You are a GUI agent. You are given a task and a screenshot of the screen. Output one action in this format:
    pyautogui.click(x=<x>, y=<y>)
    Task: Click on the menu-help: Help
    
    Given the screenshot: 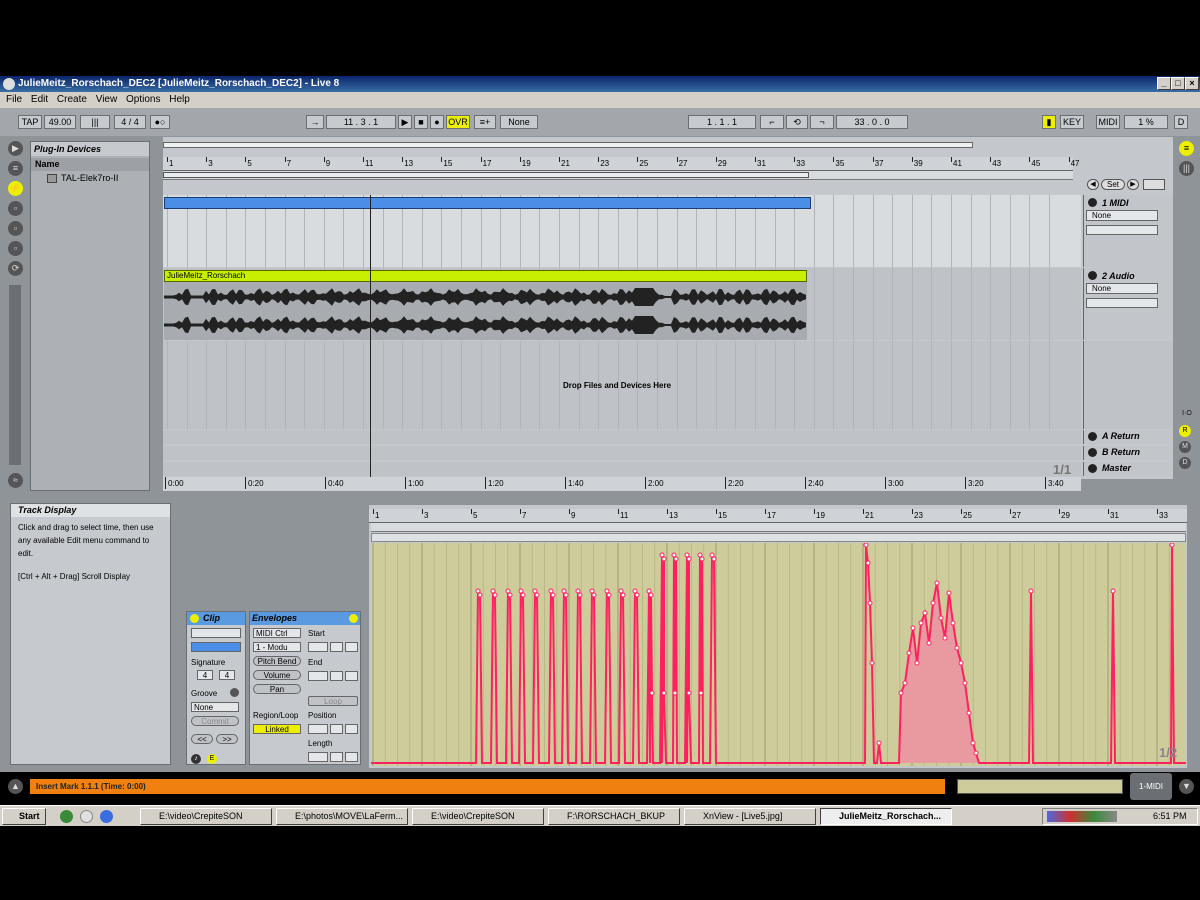 What is the action you would take?
    pyautogui.click(x=179, y=99)
    